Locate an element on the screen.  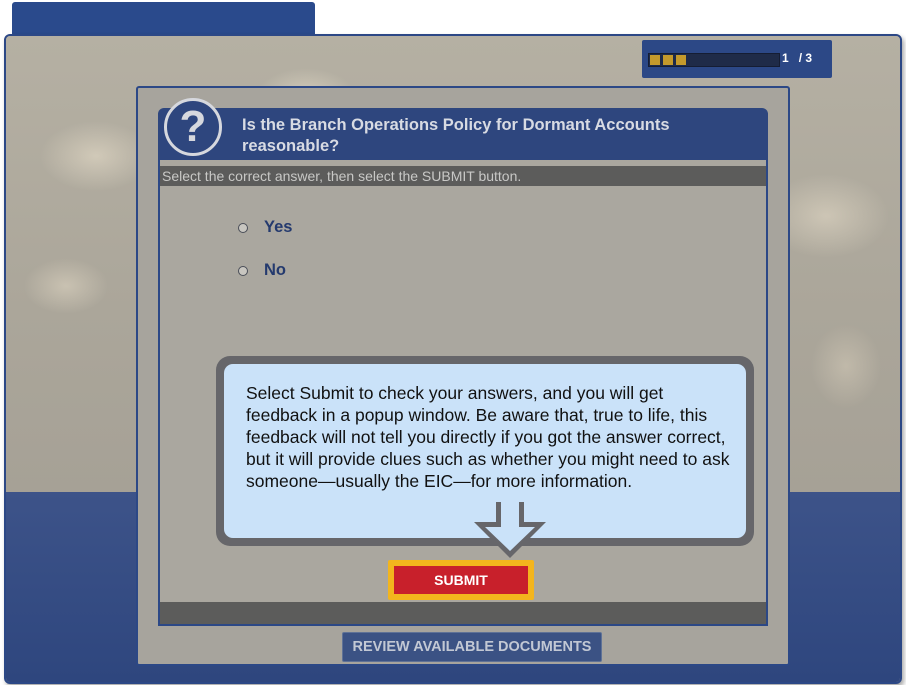
review-documents-button: REVIEW AVAILABLE DOCUMENTS is located at coordinates (472, 647).